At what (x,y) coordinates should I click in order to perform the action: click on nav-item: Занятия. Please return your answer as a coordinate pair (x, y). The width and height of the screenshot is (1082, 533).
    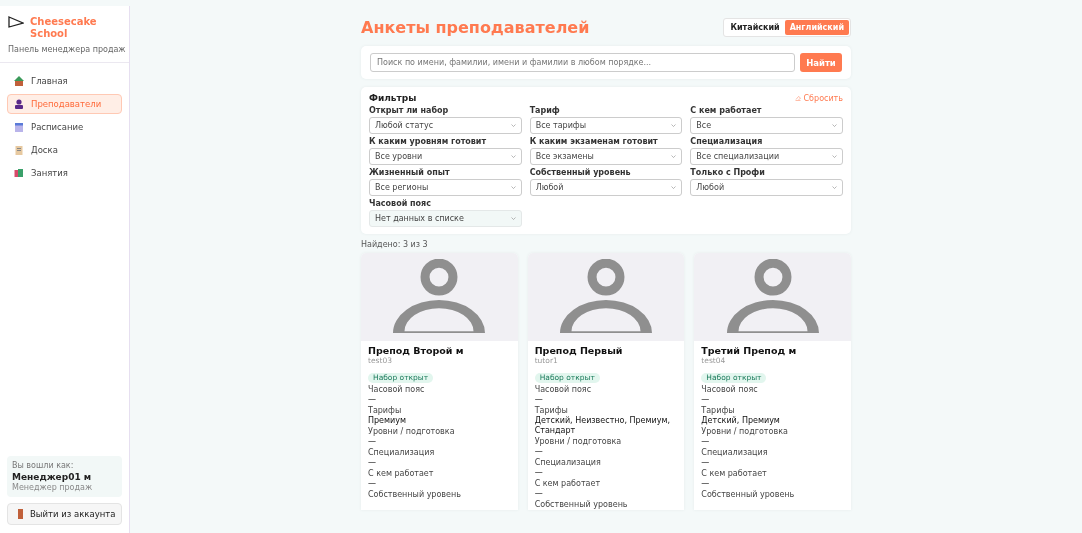
    Looking at the image, I should click on (64, 173).